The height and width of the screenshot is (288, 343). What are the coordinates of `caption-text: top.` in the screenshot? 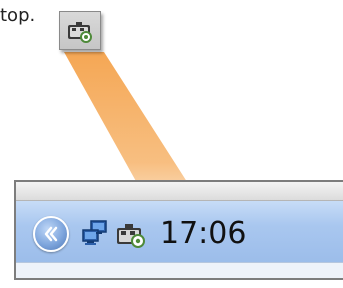 It's located at (18, 15).